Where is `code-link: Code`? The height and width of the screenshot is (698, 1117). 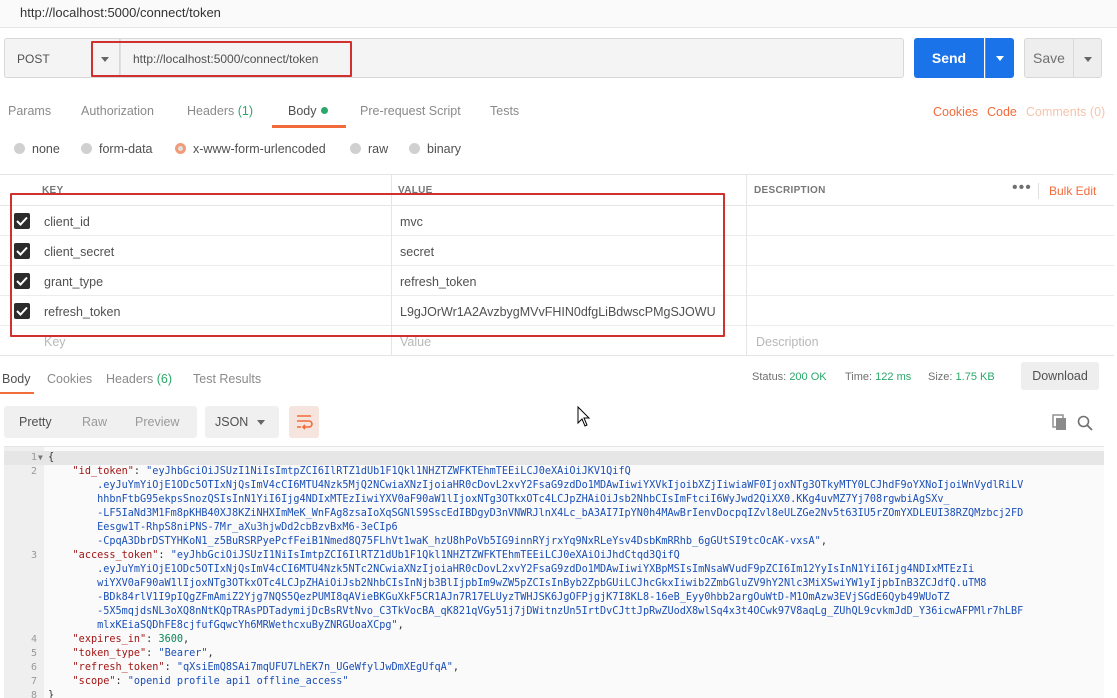 code-link: Code is located at coordinates (1002, 112).